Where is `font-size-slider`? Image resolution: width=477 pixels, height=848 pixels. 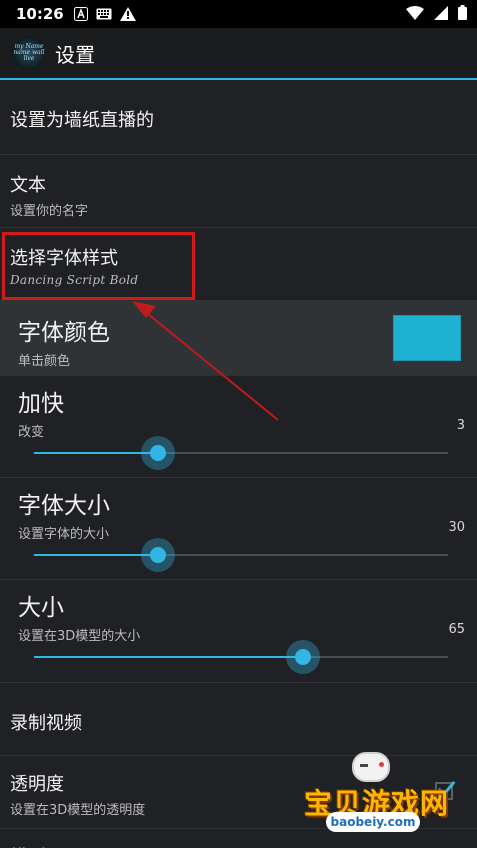 font-size-slider is located at coordinates (241, 555).